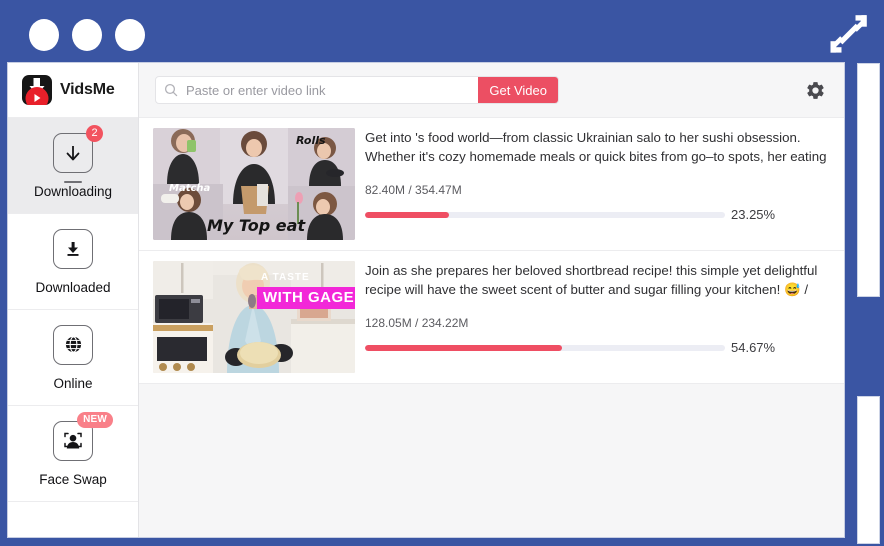  Describe the element at coordinates (73, 191) in the screenshot. I see `sidebar-label-downloading: Downloading` at that location.